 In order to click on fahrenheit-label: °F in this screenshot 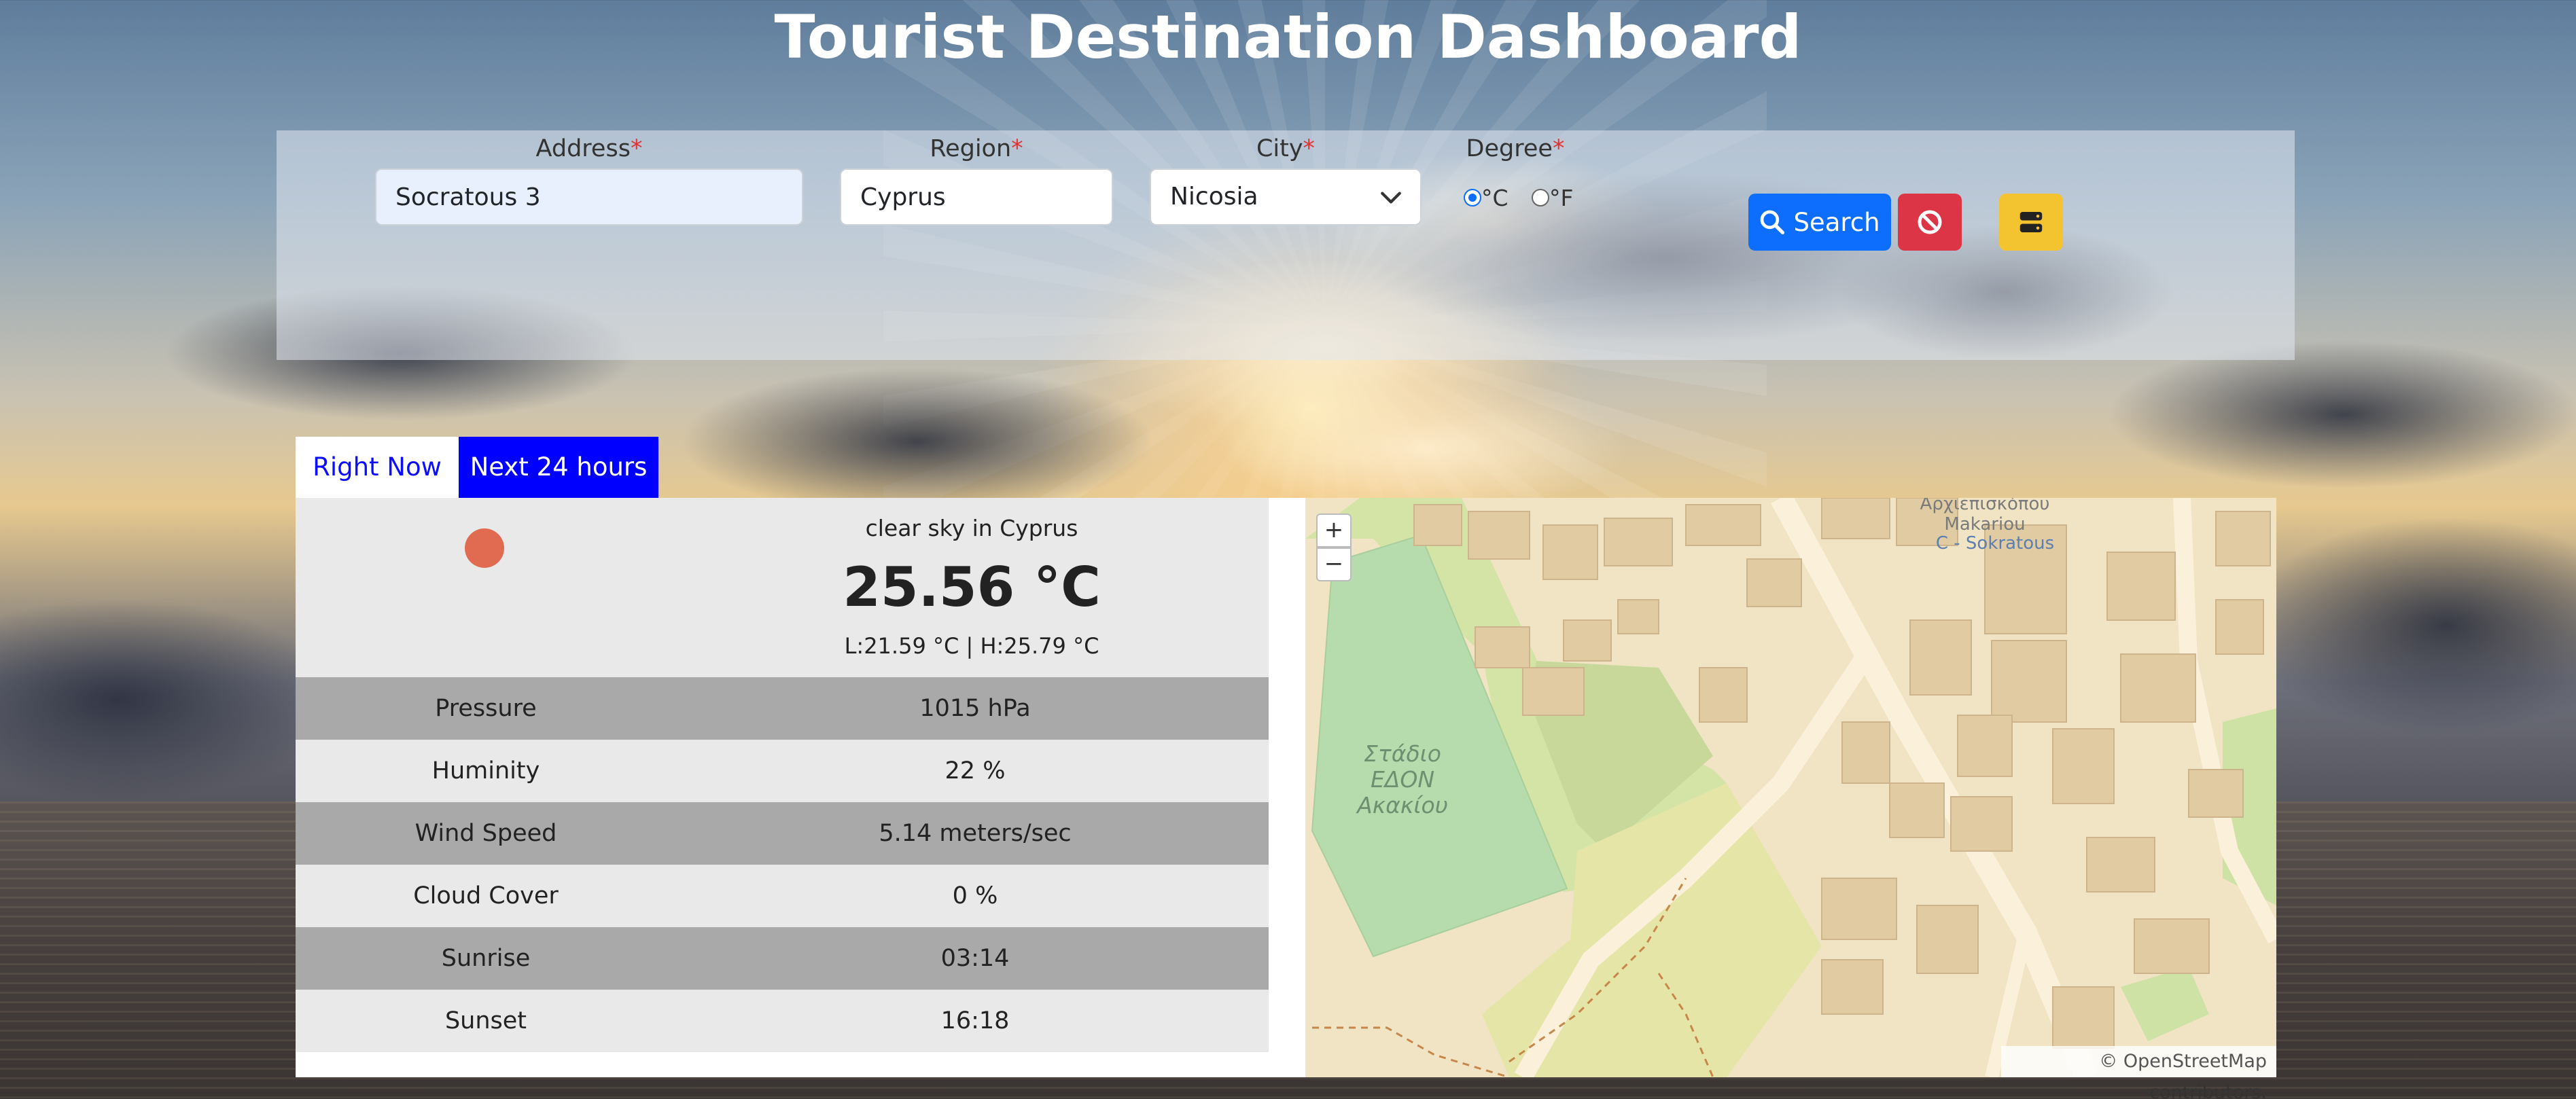, I will do `click(1562, 198)`.